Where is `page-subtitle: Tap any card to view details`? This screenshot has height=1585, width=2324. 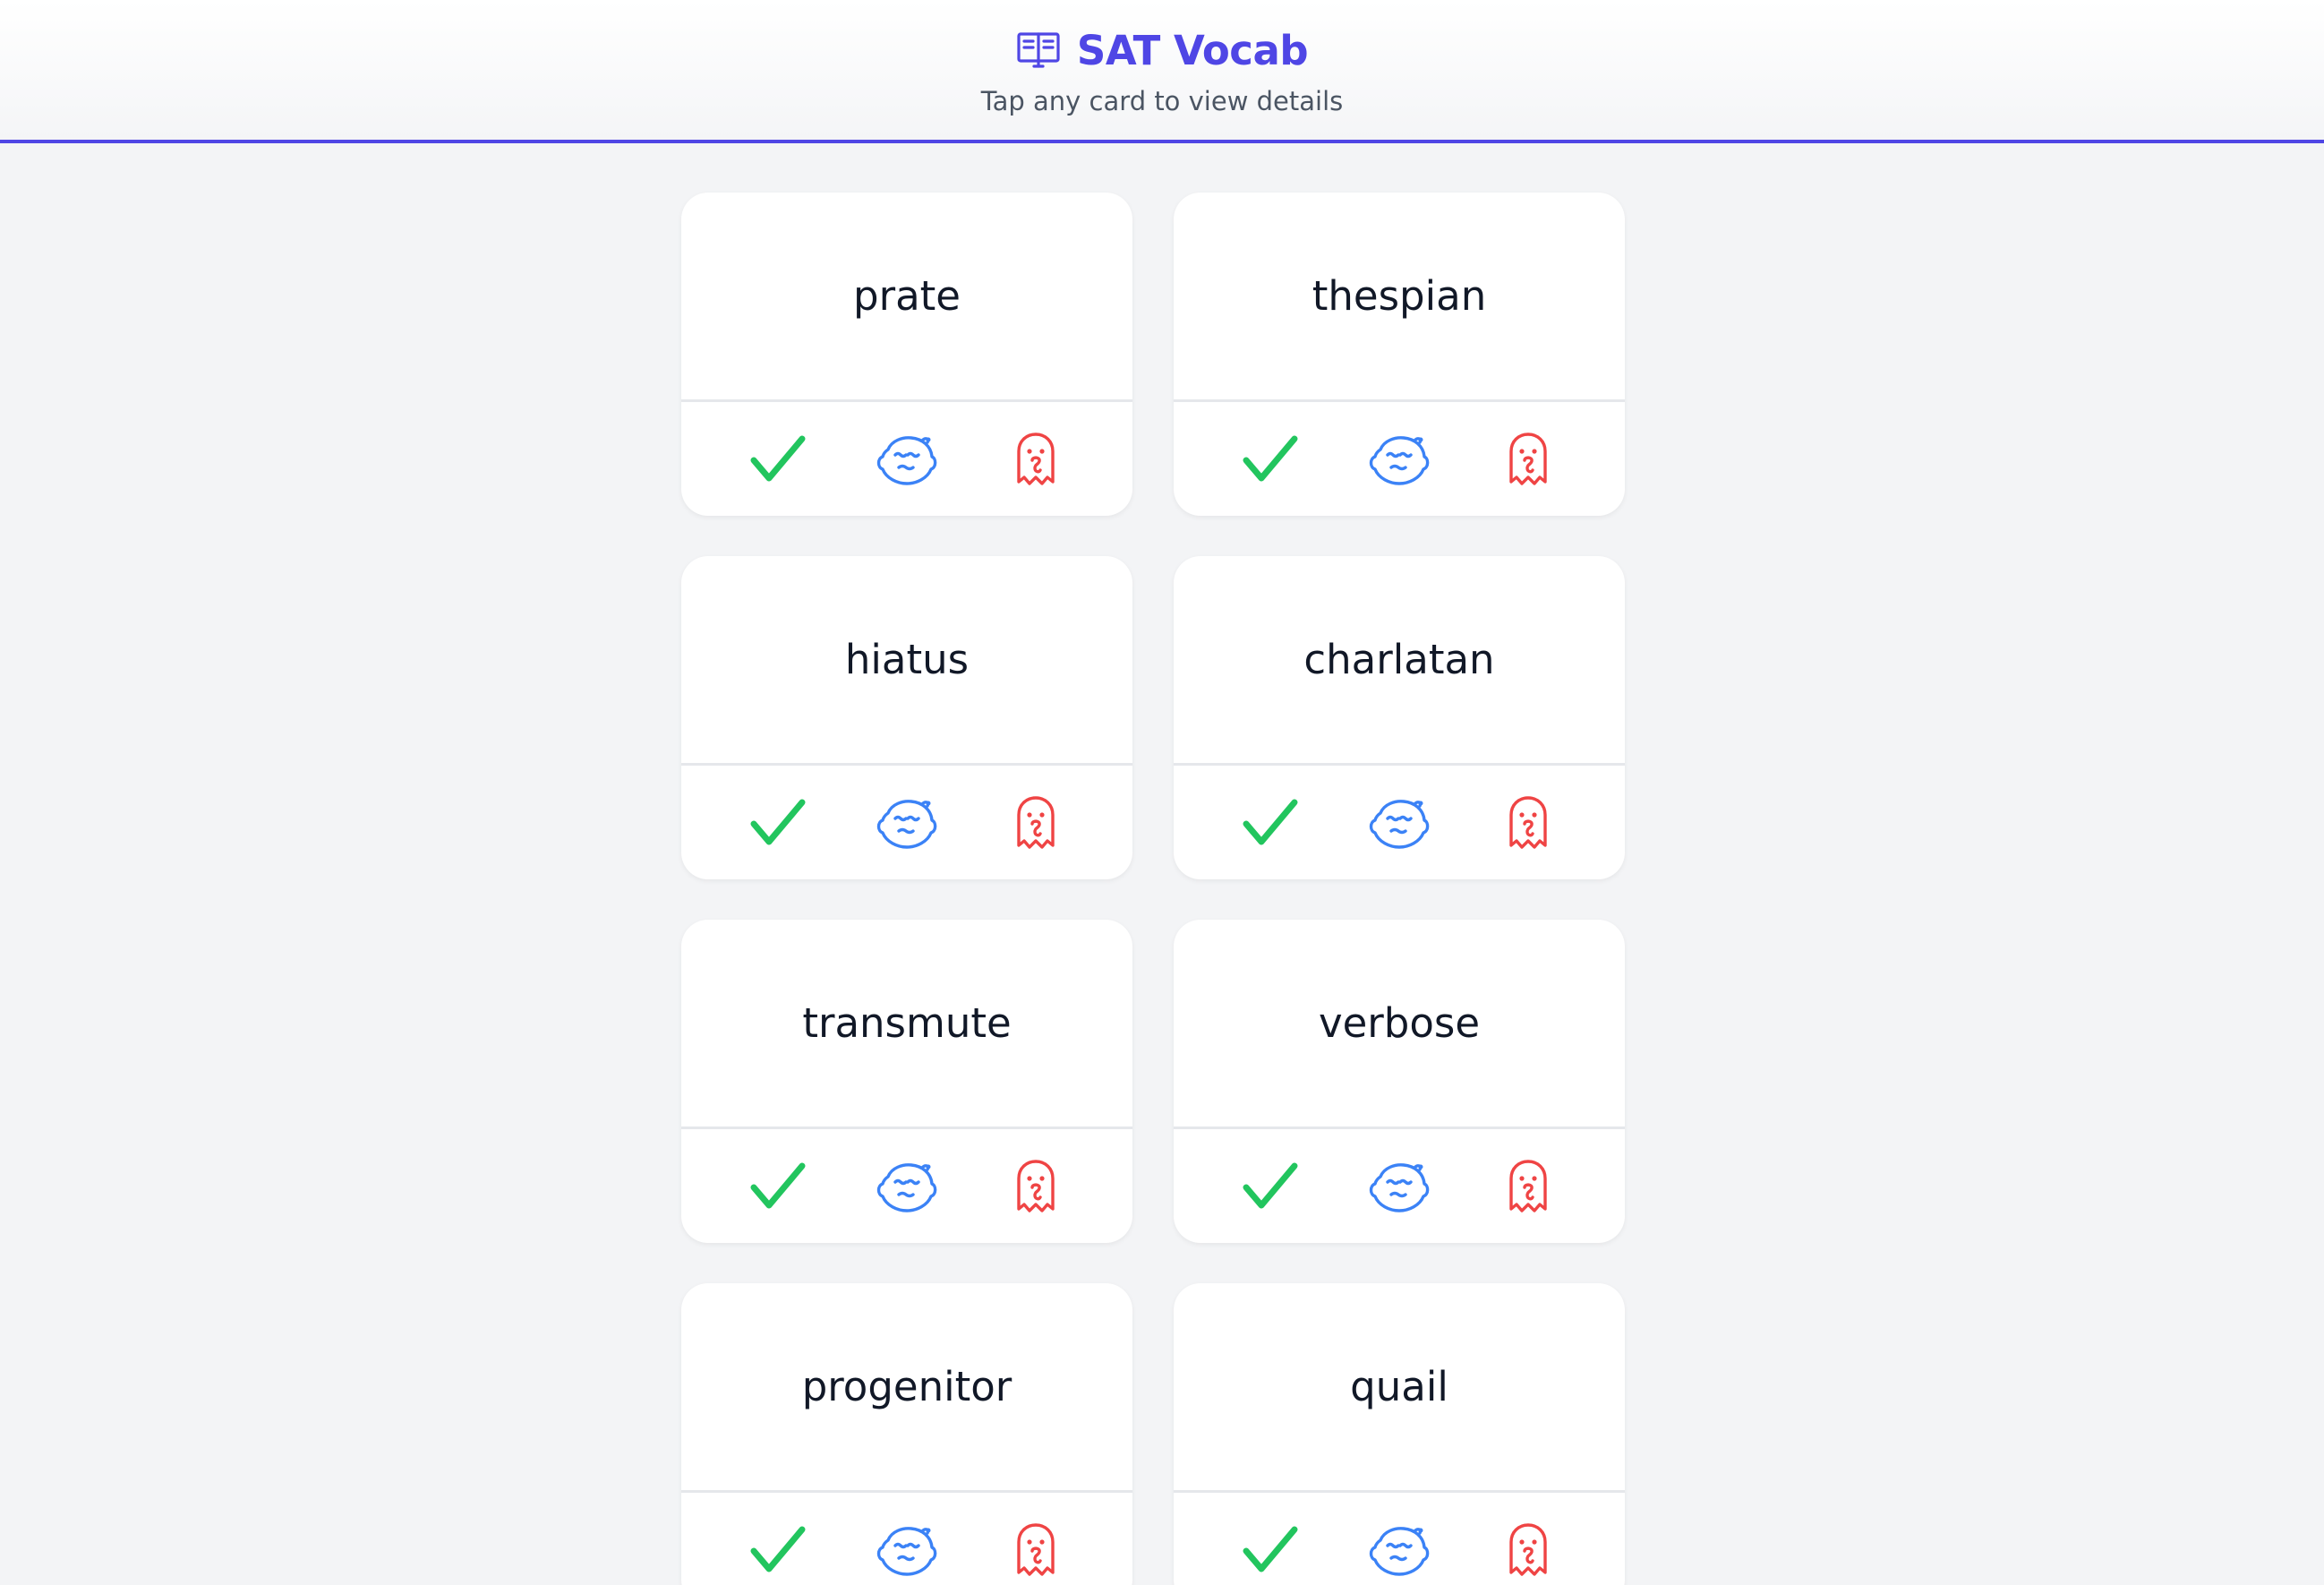 page-subtitle: Tap any card to view details is located at coordinates (1162, 101).